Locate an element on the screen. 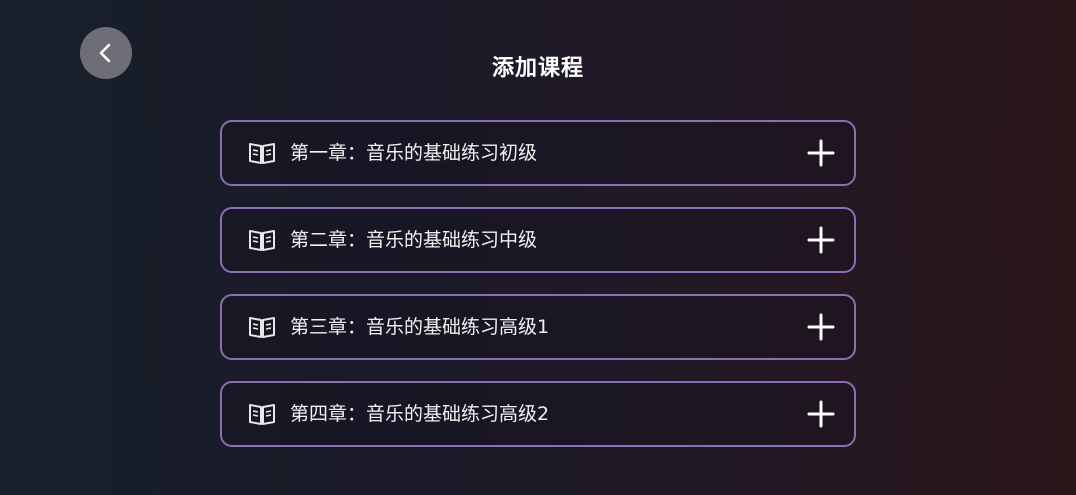  course-label: 第三章：音乐的基础练习高级1 is located at coordinates (420, 327).